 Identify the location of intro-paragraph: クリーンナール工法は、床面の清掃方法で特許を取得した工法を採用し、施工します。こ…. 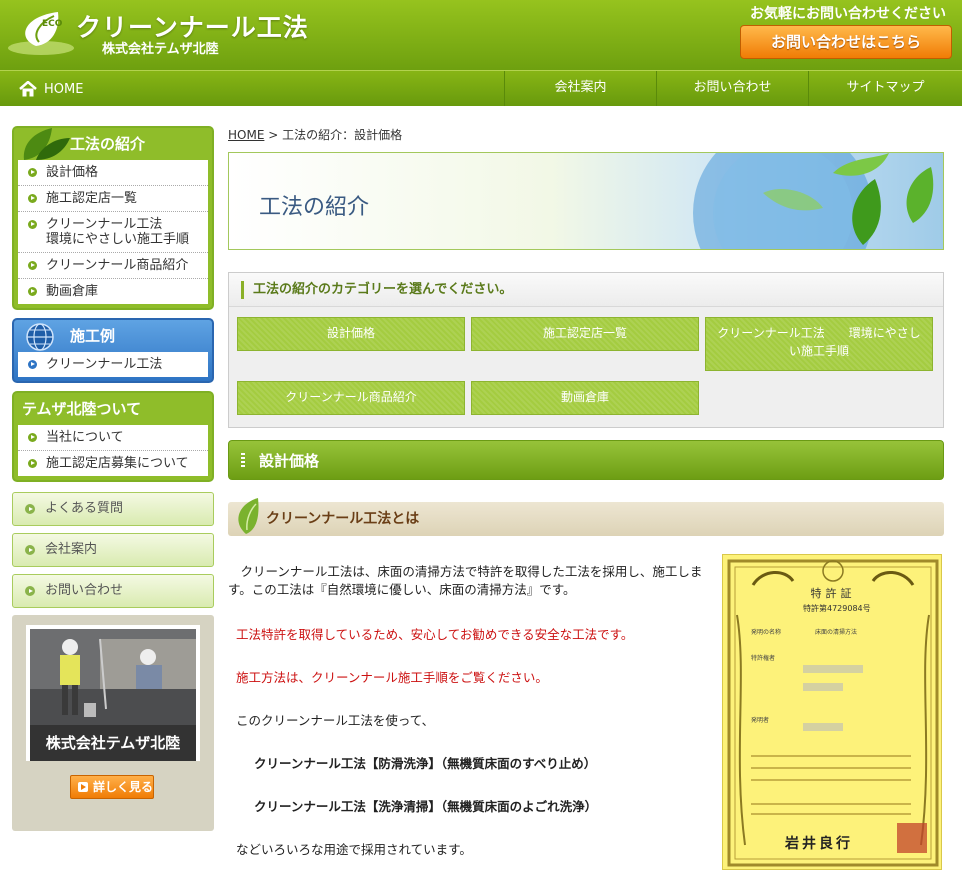
(465, 580).